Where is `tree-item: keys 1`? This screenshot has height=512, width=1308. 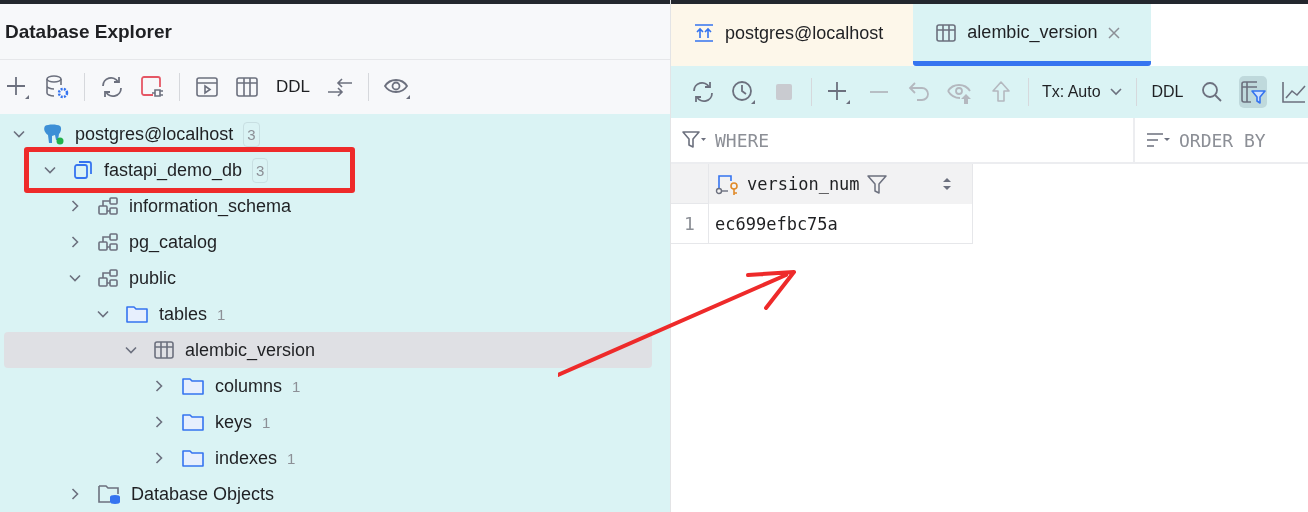
tree-item: keys 1 is located at coordinates (328, 422).